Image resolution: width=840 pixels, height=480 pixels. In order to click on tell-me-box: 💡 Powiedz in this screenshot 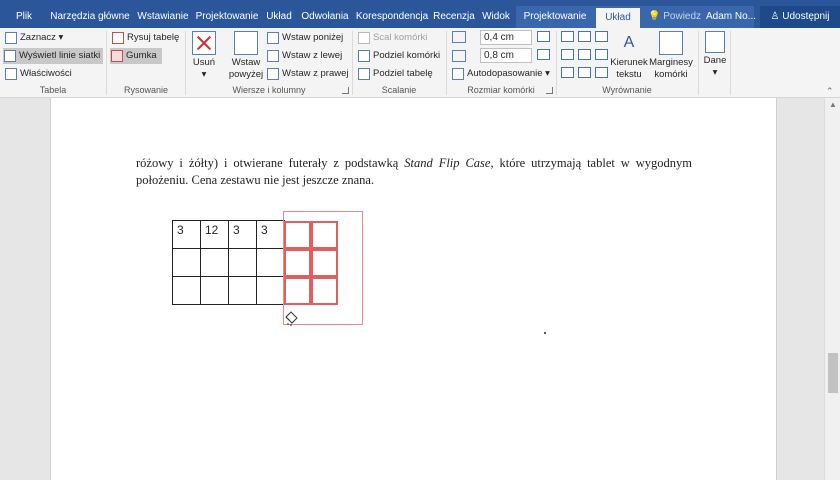, I will do `click(674, 17)`.